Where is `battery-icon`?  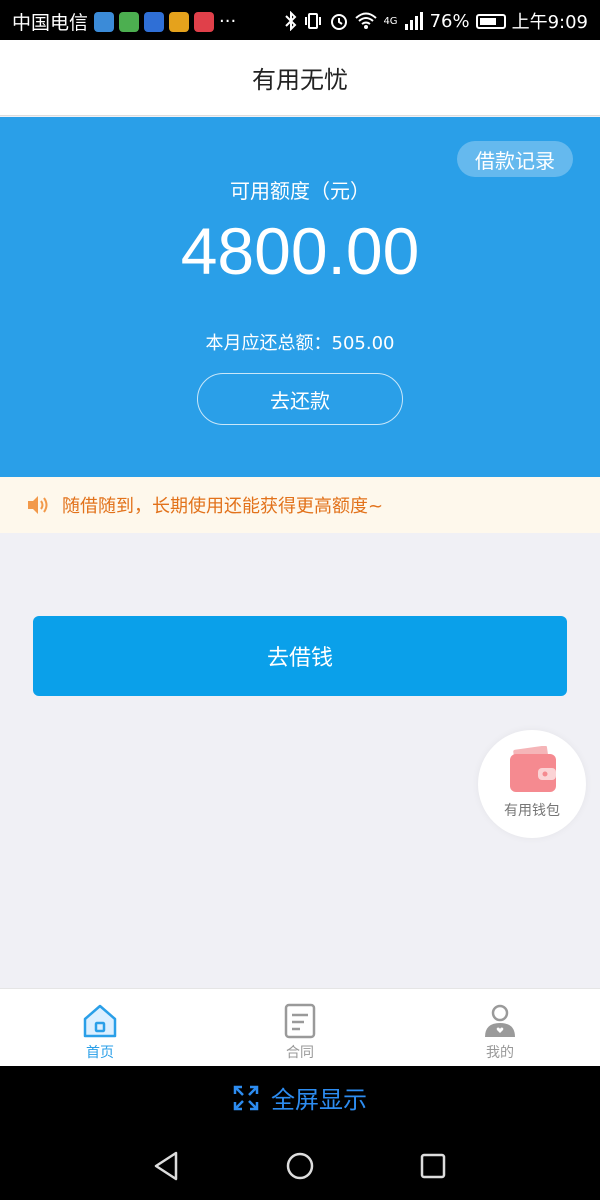
battery-icon is located at coordinates (490, 21).